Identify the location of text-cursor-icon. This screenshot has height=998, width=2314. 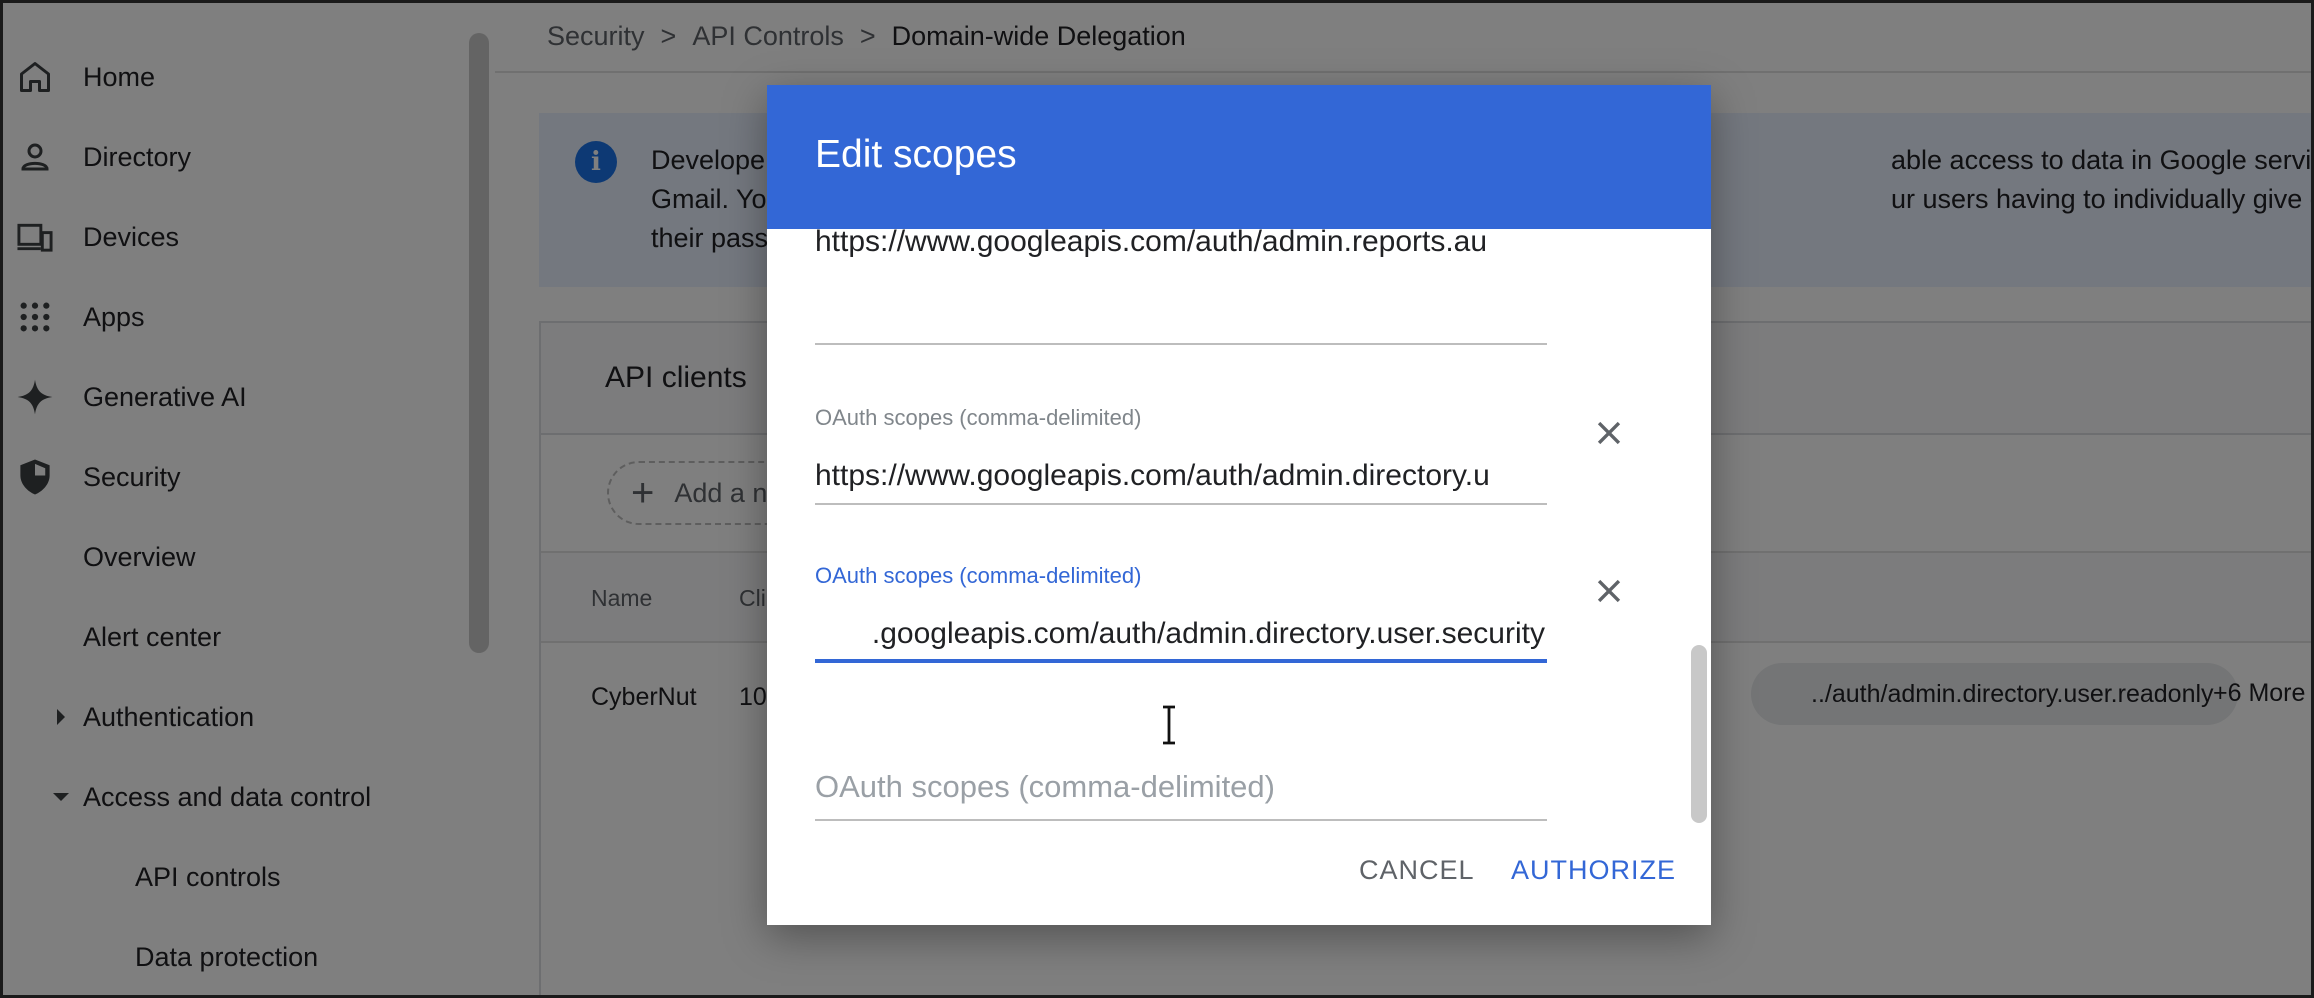
(1169, 725).